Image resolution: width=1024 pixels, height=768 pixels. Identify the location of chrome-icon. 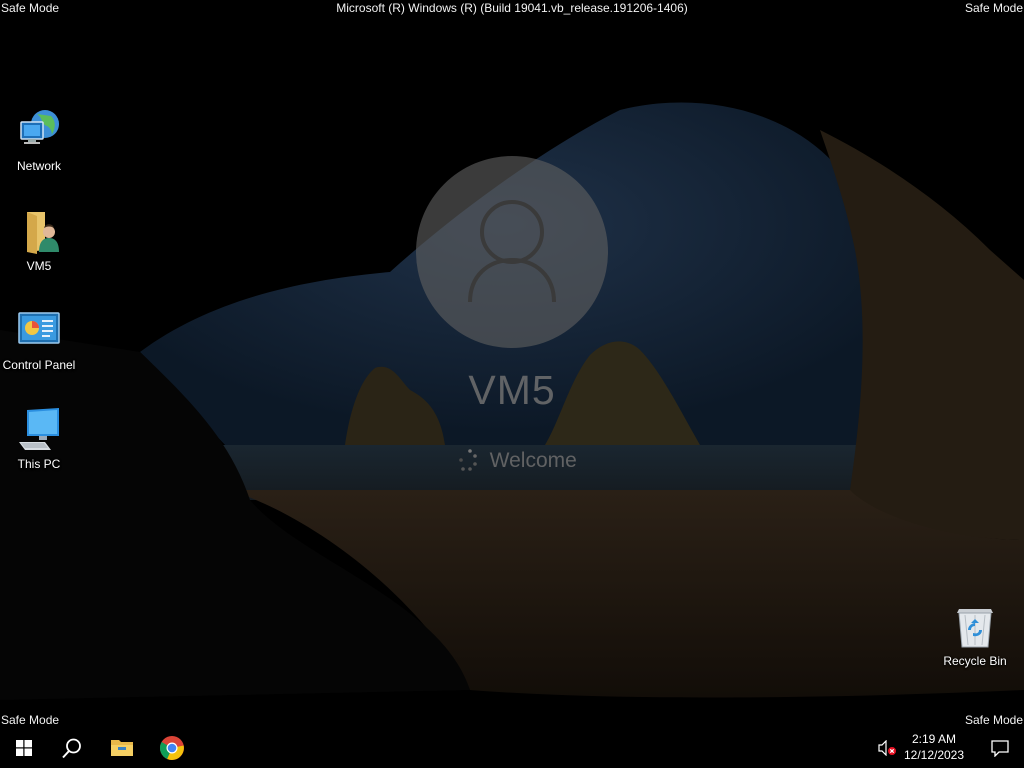
(171, 748).